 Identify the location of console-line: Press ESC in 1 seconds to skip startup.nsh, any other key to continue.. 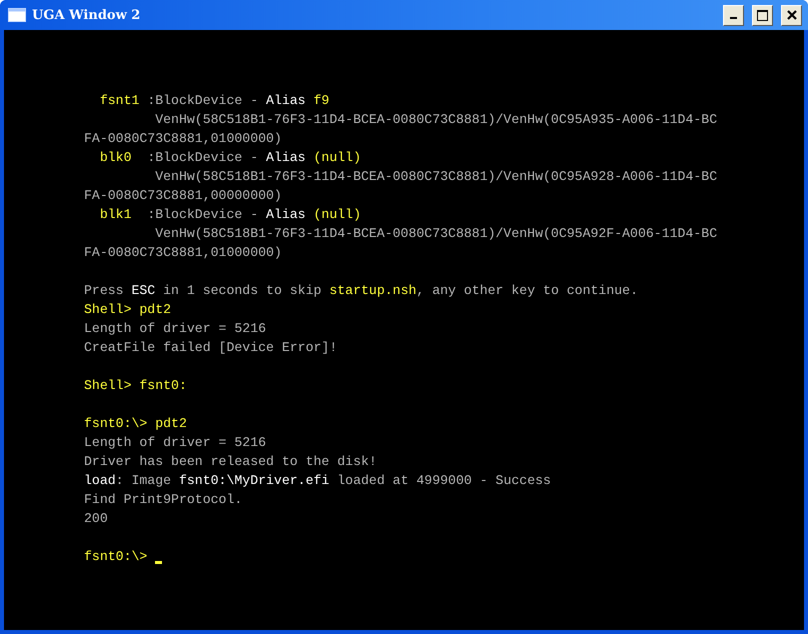
(361, 291).